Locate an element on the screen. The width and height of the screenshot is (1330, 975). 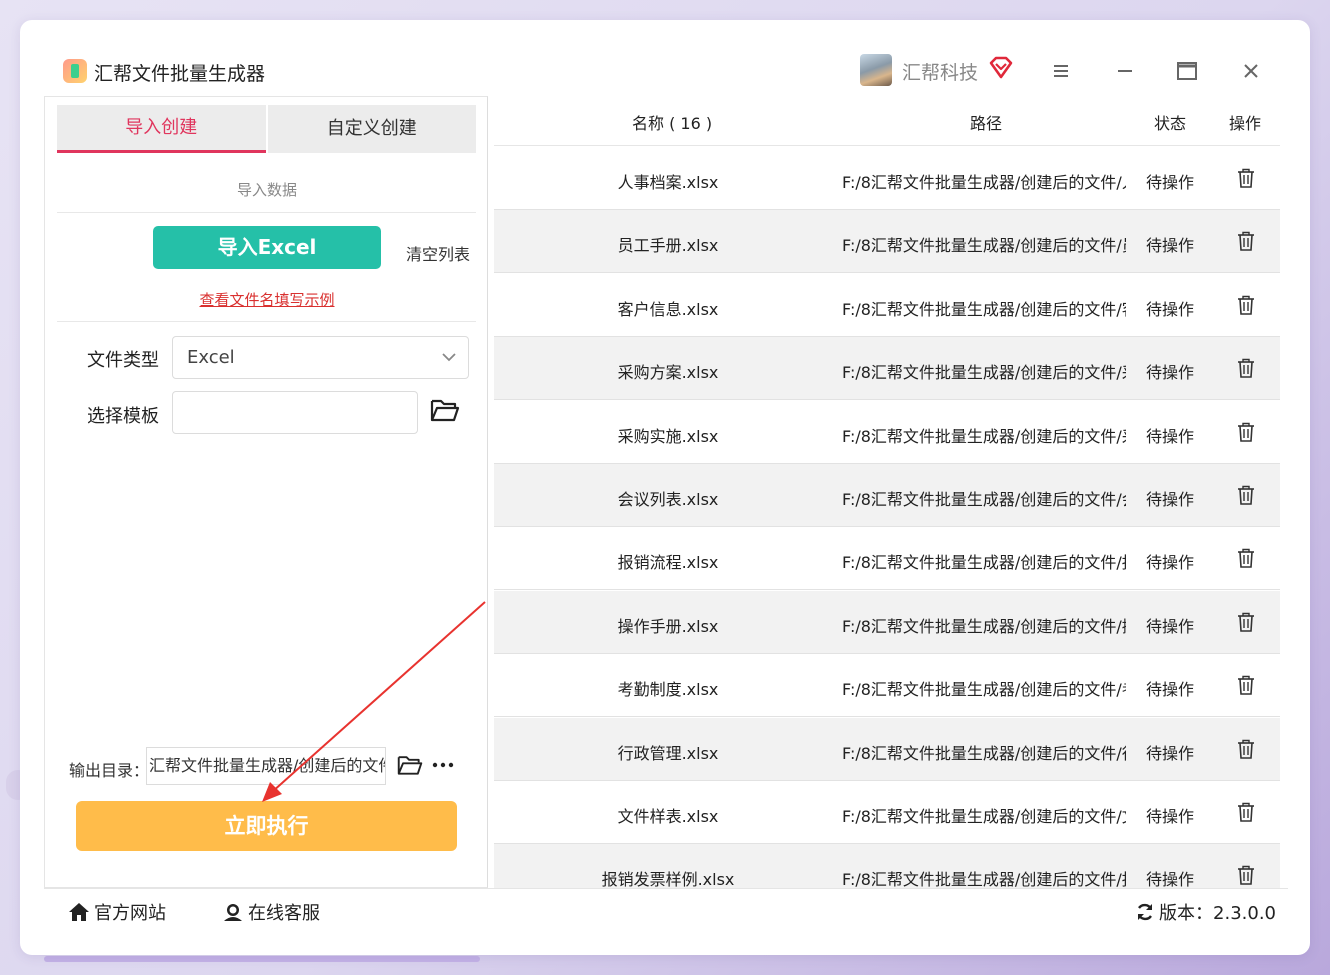
template-label: 选择模板 is located at coordinates (123, 416).